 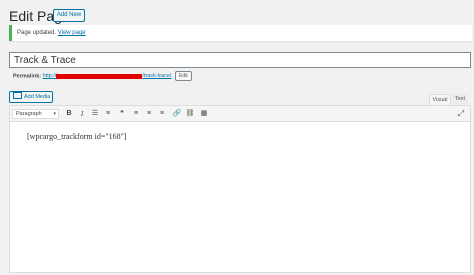 What do you see at coordinates (240, 33) in the screenshot?
I see `update-notice: Page updated. View page` at bounding box center [240, 33].